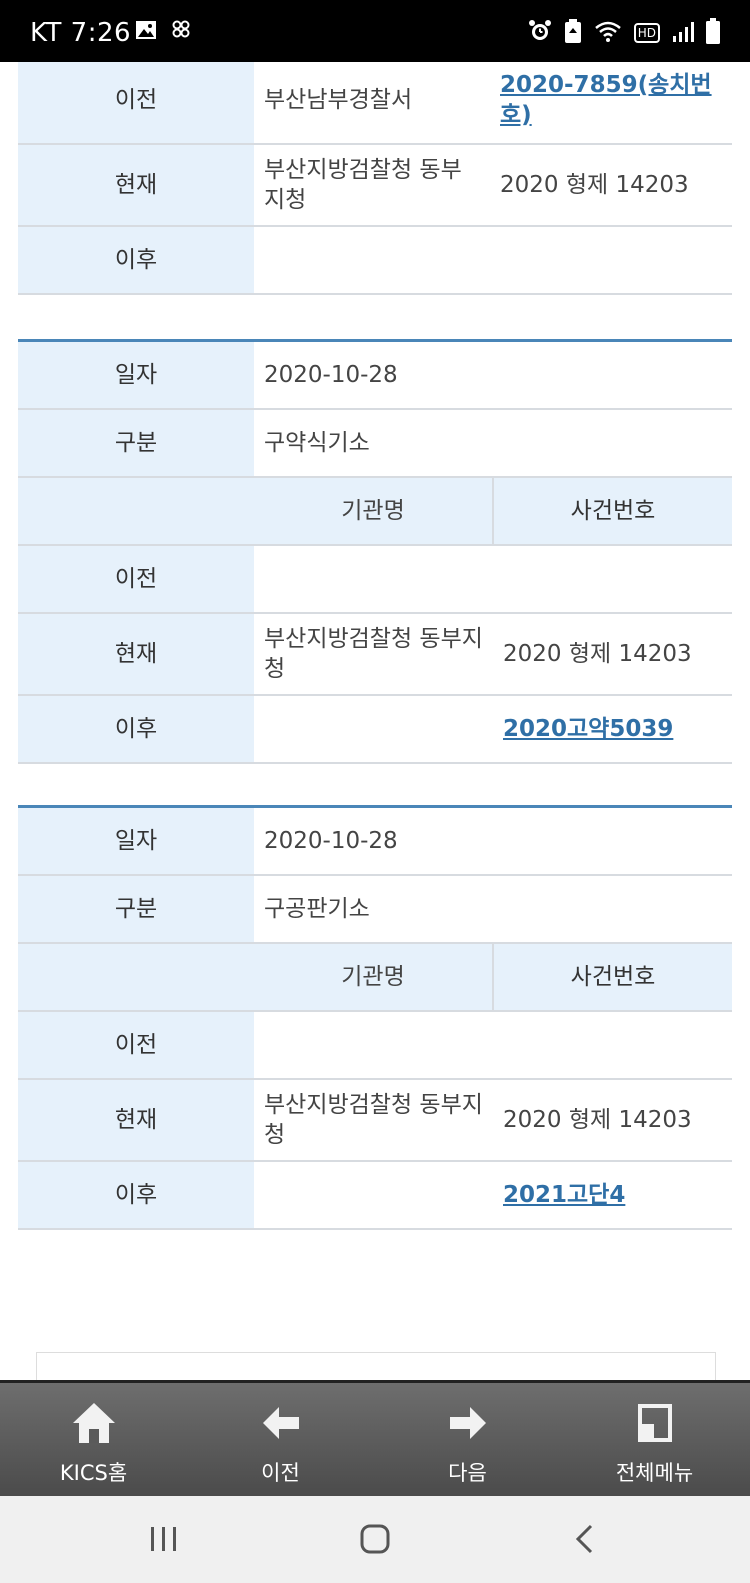  I want to click on hd-icon: HD, so click(646, 33).